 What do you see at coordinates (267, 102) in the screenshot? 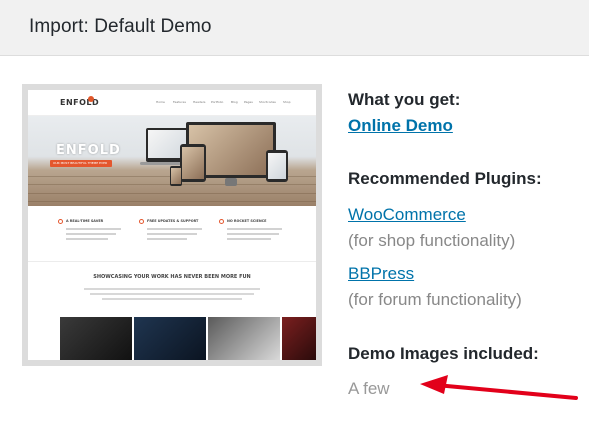
I see `preview-menu-item: Shortcodes` at bounding box center [267, 102].